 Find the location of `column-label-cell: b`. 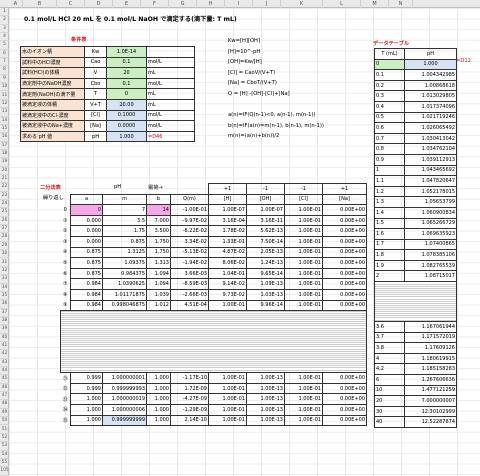

column-label-cell: b is located at coordinates (158, 199).